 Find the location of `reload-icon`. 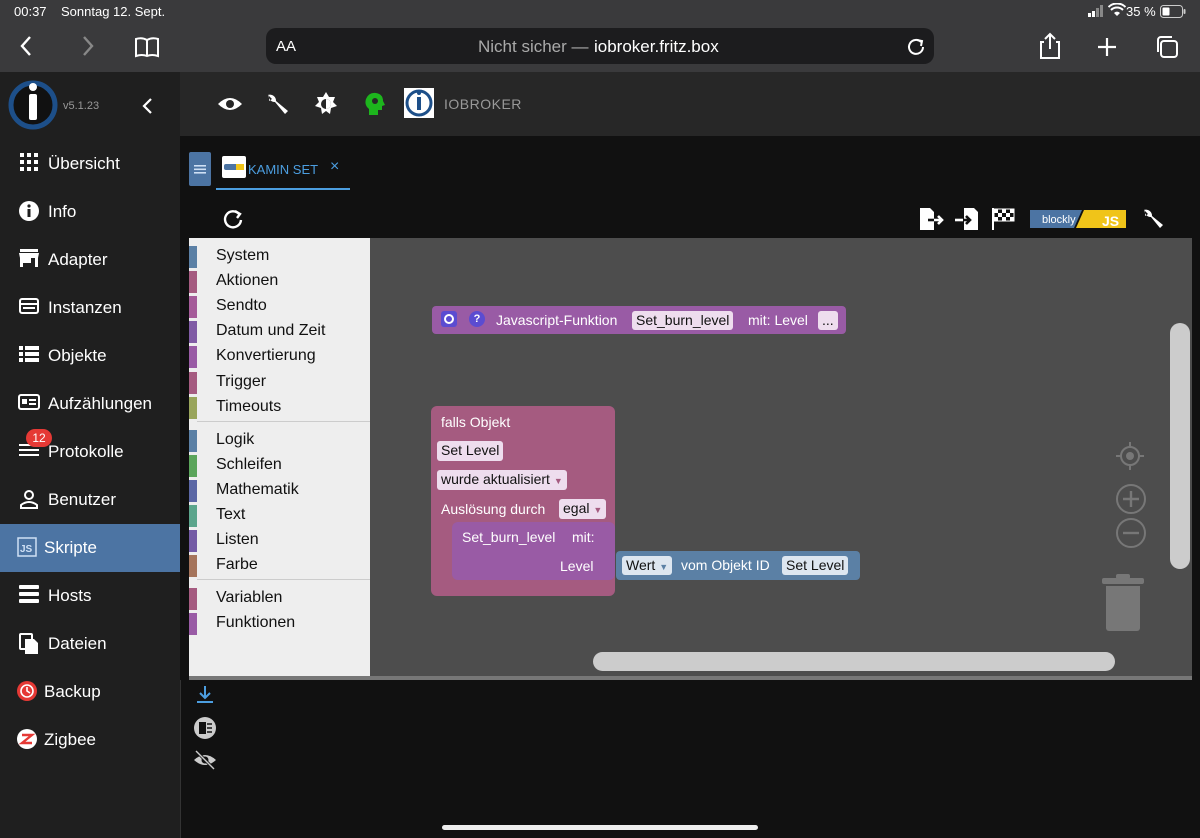

reload-icon is located at coordinates (916, 46).